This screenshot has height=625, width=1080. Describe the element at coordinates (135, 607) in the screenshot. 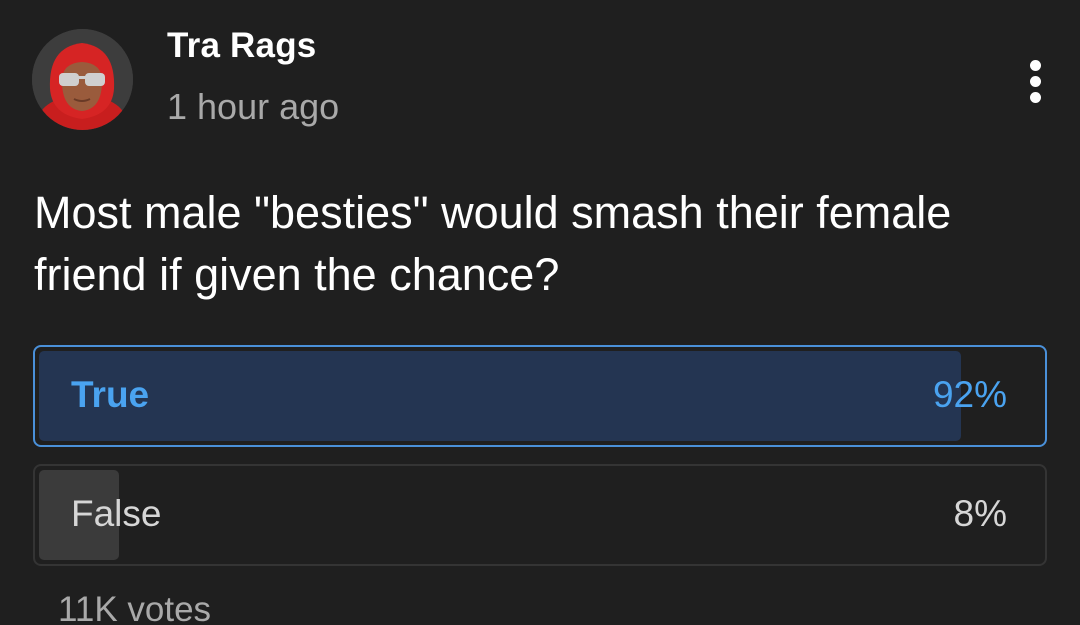

I see `vote-count: 11K votes` at that location.